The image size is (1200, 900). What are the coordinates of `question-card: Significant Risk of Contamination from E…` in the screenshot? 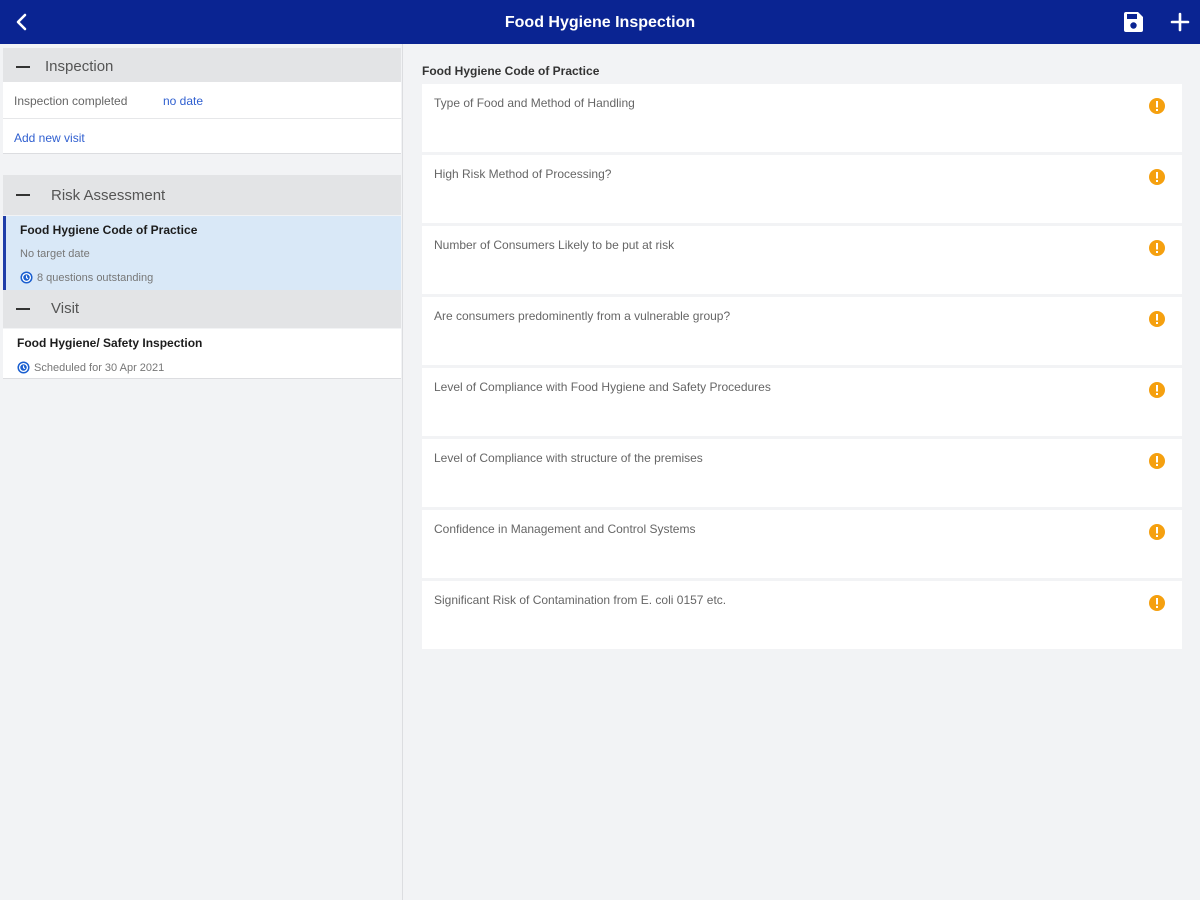 It's located at (802, 615).